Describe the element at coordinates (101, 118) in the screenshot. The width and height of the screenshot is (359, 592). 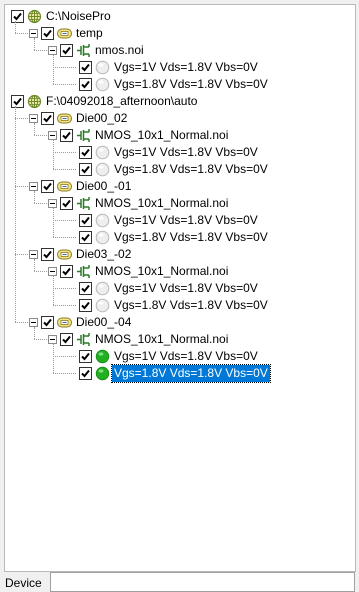
I see `tree-node-label: Die00_02` at that location.